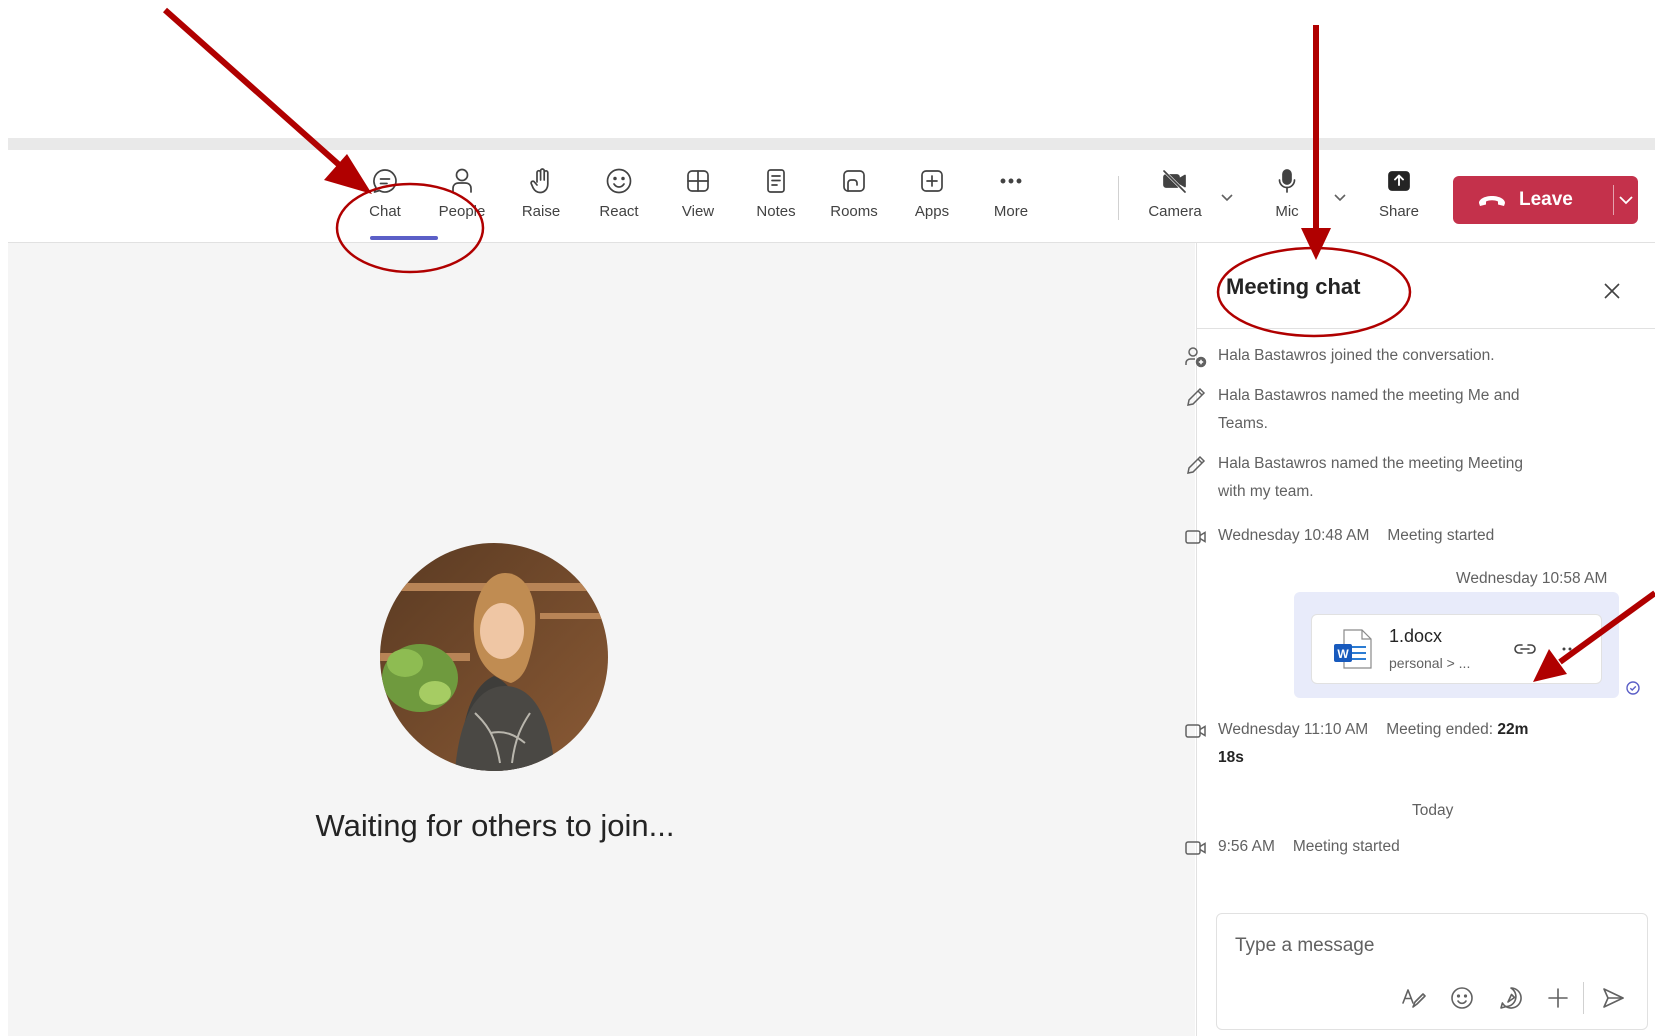 This screenshot has height=1036, width=1655. What do you see at coordinates (1513, 729) in the screenshot?
I see `meeting-duration: 22m` at bounding box center [1513, 729].